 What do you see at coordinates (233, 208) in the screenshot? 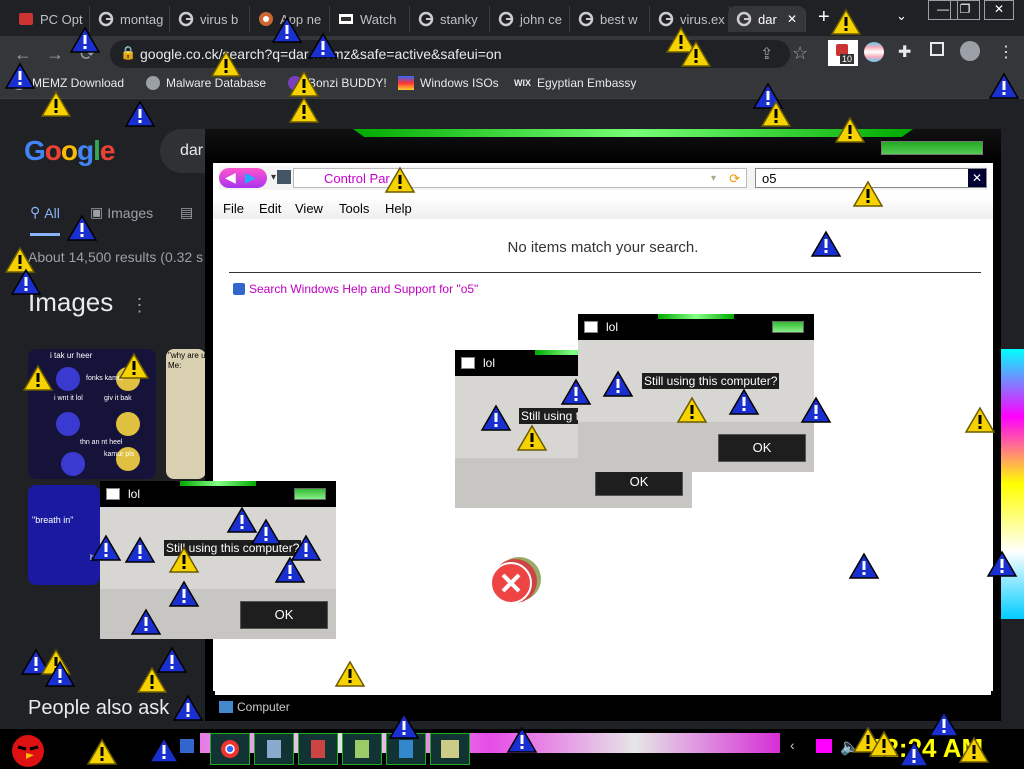
I see `menu-file: File` at bounding box center [233, 208].